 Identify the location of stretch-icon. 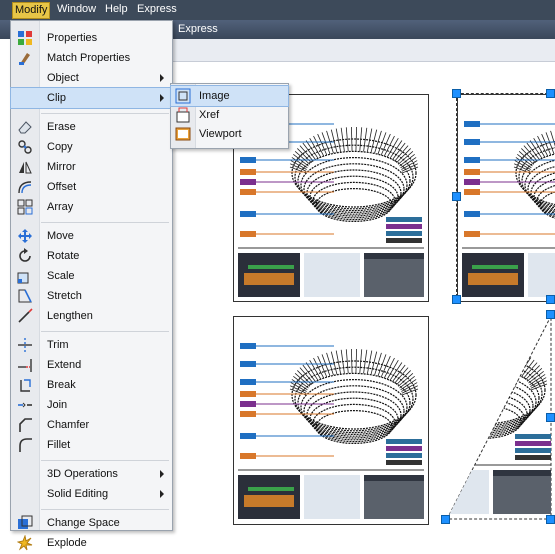
(25, 296).